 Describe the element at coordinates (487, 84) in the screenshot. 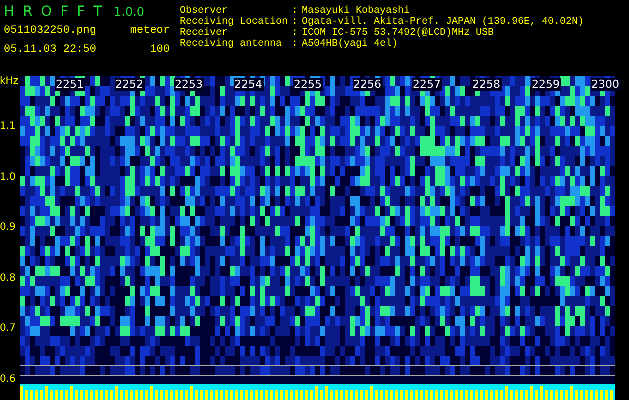

I see `time-label: 2258` at that location.